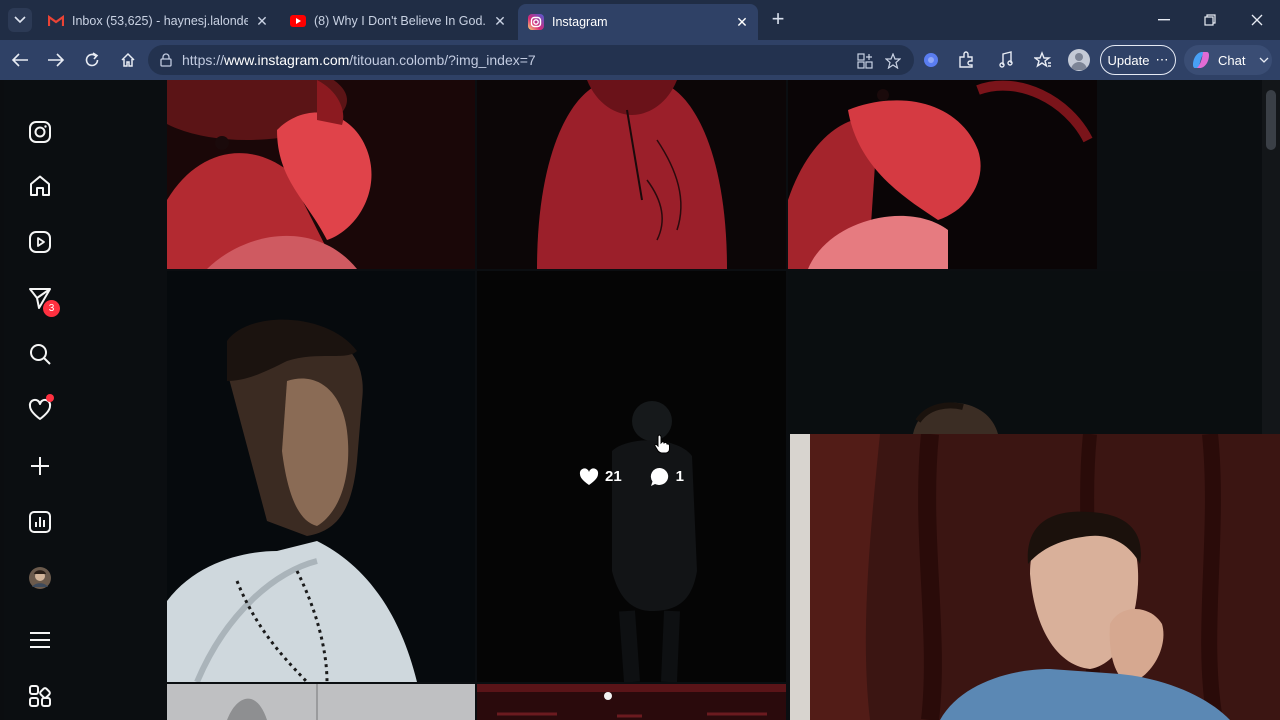  Describe the element at coordinates (589, 476) in the screenshot. I see `heart-filled-icon` at that location.